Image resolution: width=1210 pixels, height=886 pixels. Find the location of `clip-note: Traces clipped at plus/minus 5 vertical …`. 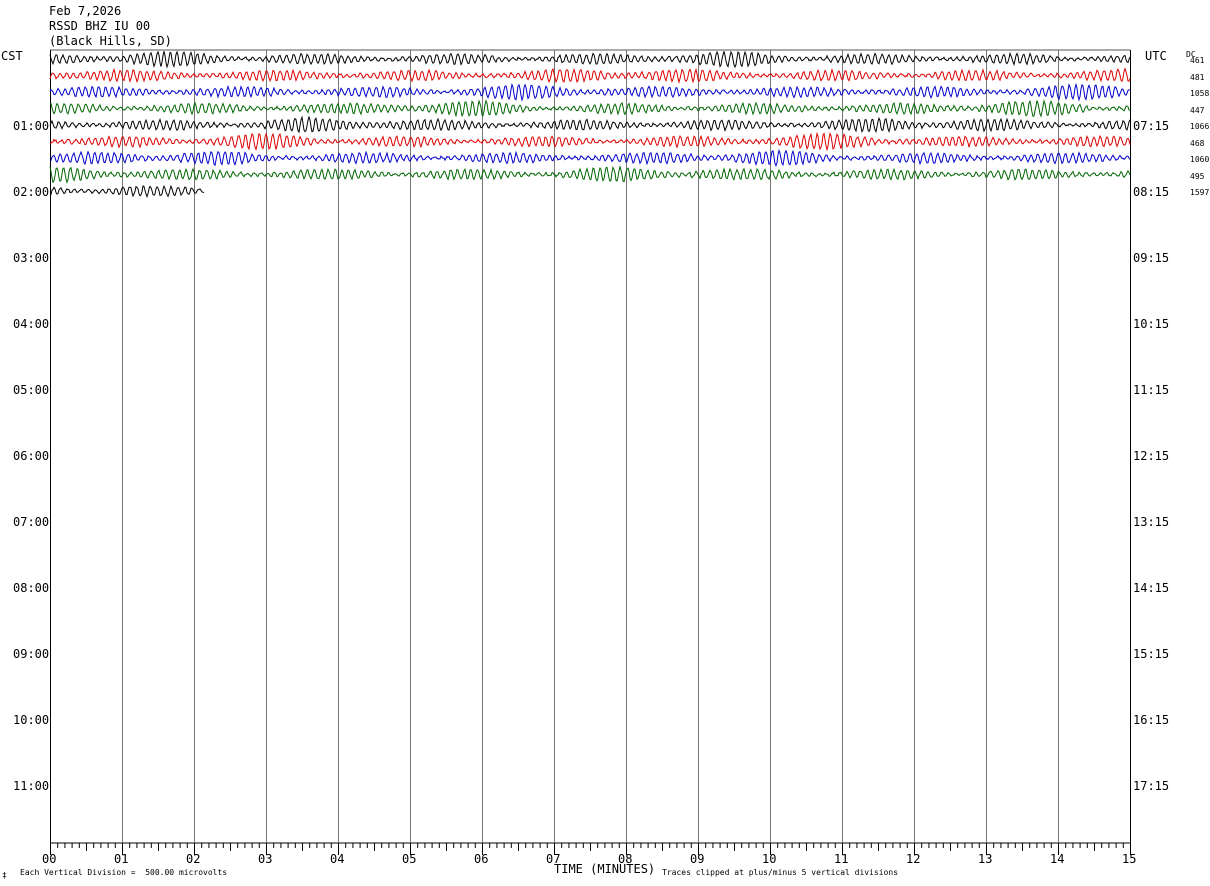

clip-note: Traces clipped at plus/minus 5 vertical … is located at coordinates (780, 872).